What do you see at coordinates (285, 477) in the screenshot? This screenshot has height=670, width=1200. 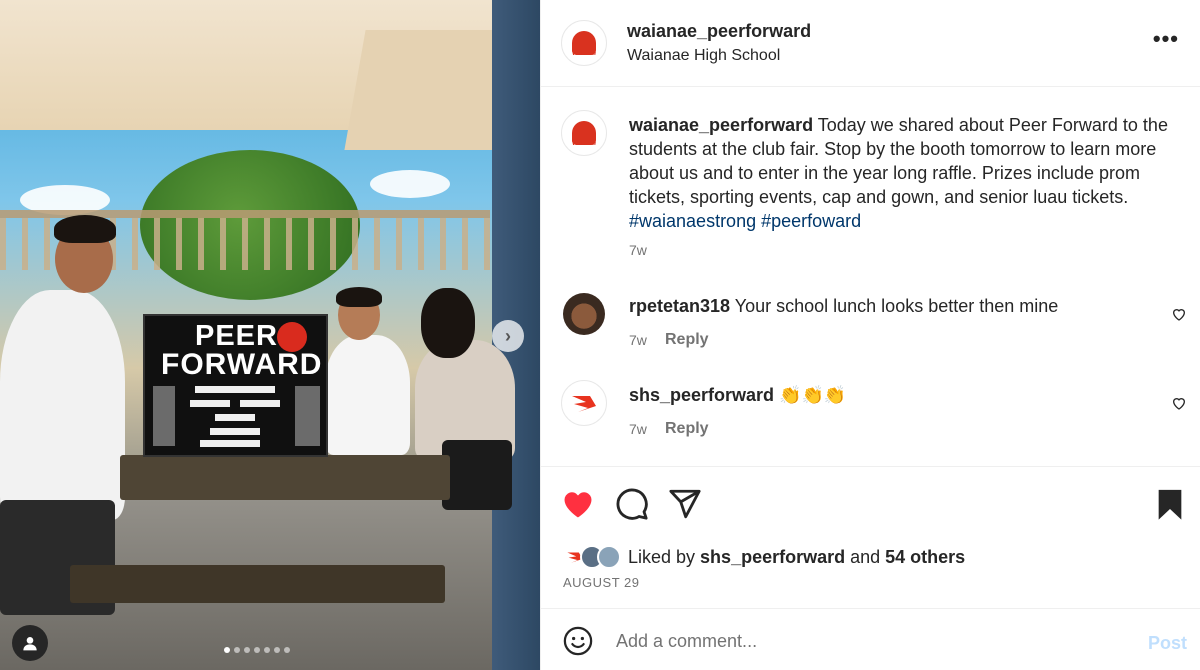 I see `photo-table` at bounding box center [285, 477].